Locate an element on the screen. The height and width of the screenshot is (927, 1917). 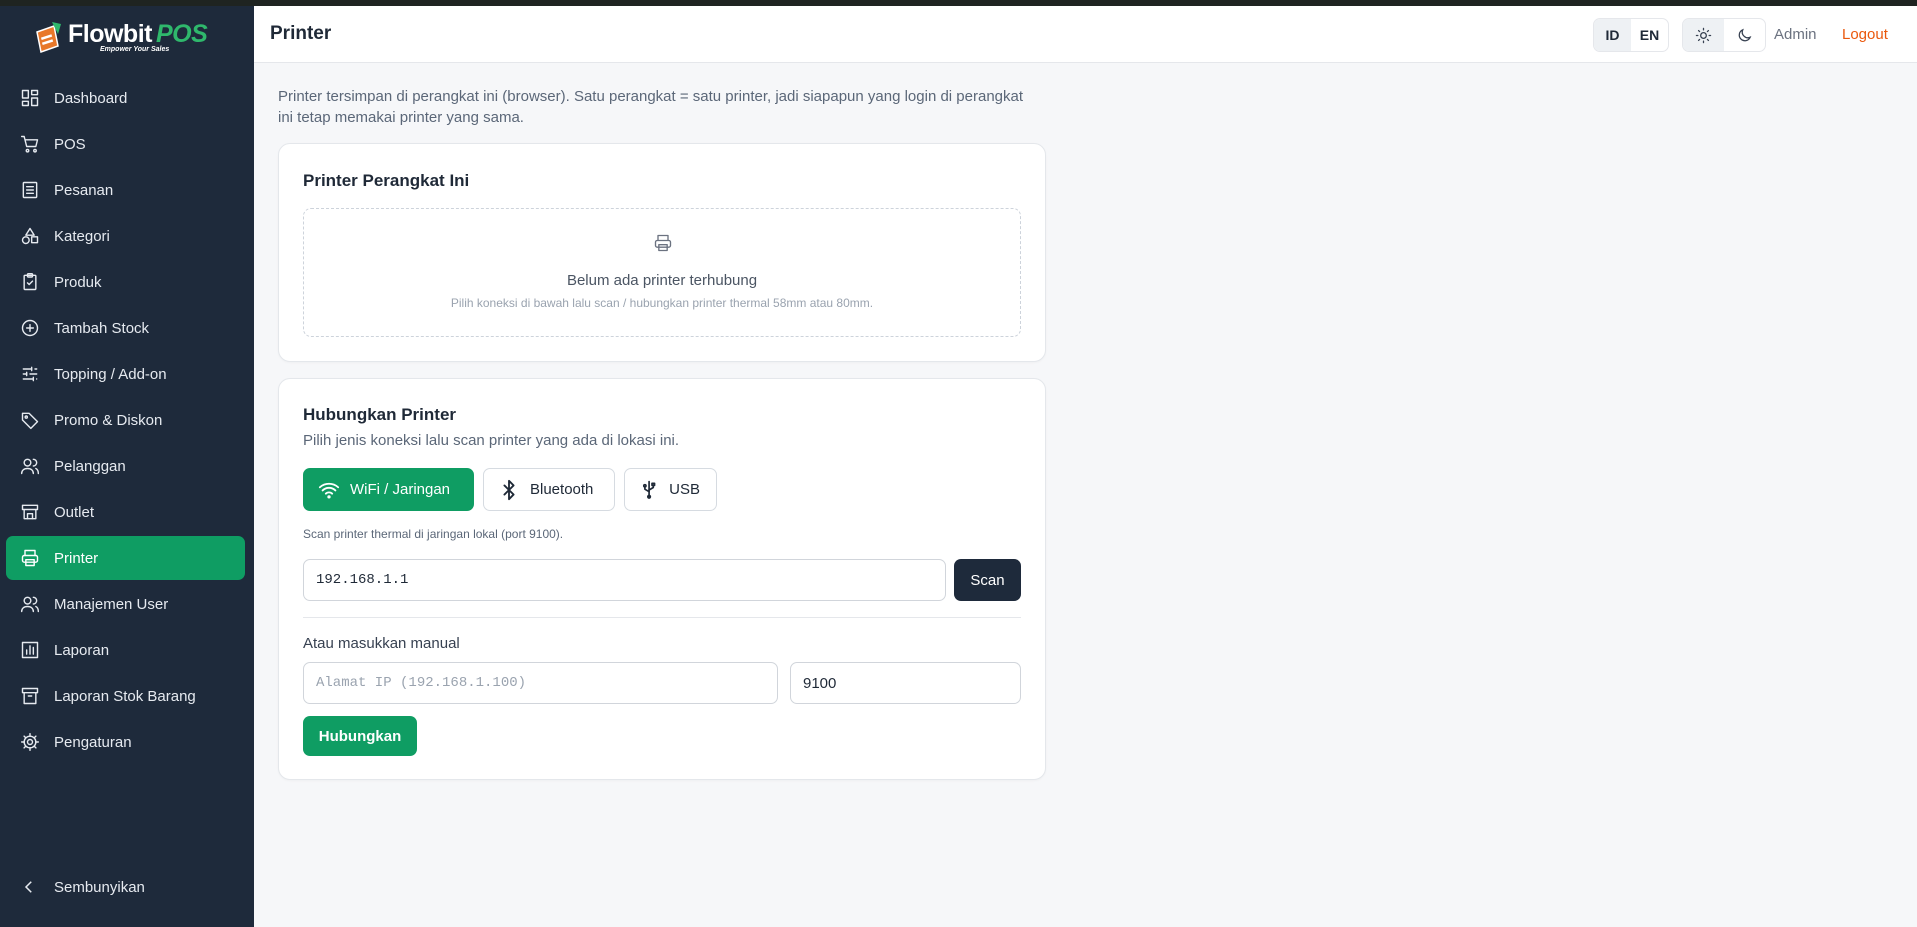
language-id-button: ID is located at coordinates (1612, 35).